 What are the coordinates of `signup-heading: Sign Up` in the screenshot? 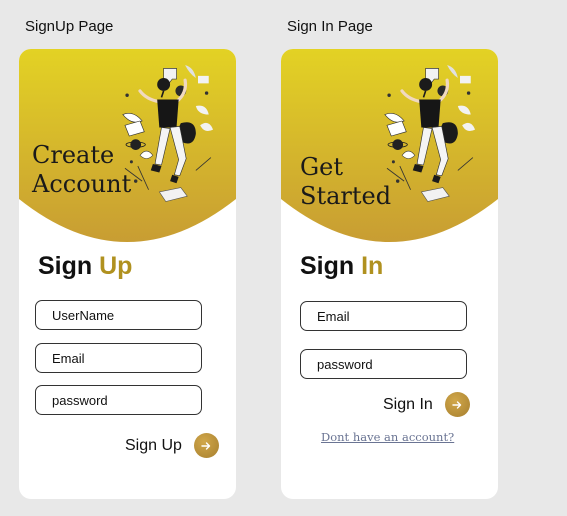 It's located at (85, 266).